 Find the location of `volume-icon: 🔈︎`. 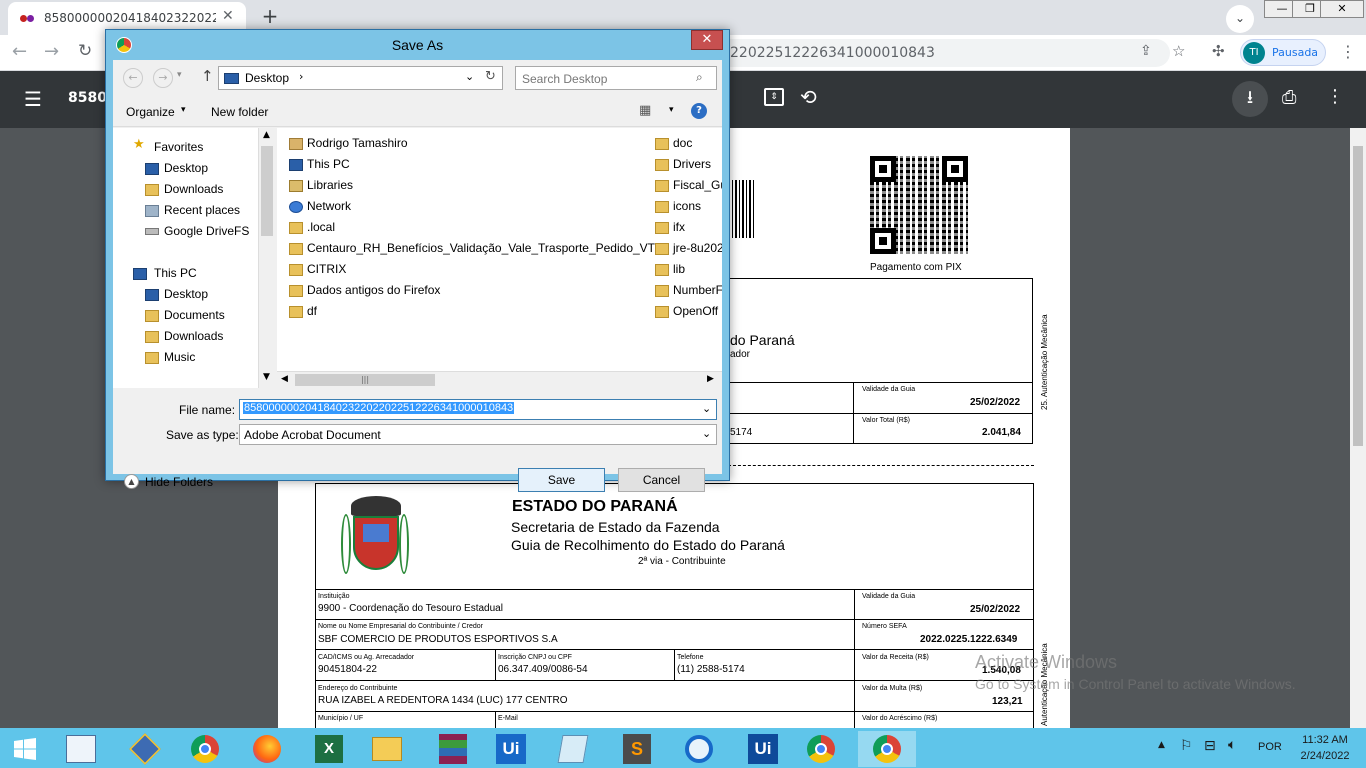

volume-icon: 🔈︎ is located at coordinates (1232, 745).